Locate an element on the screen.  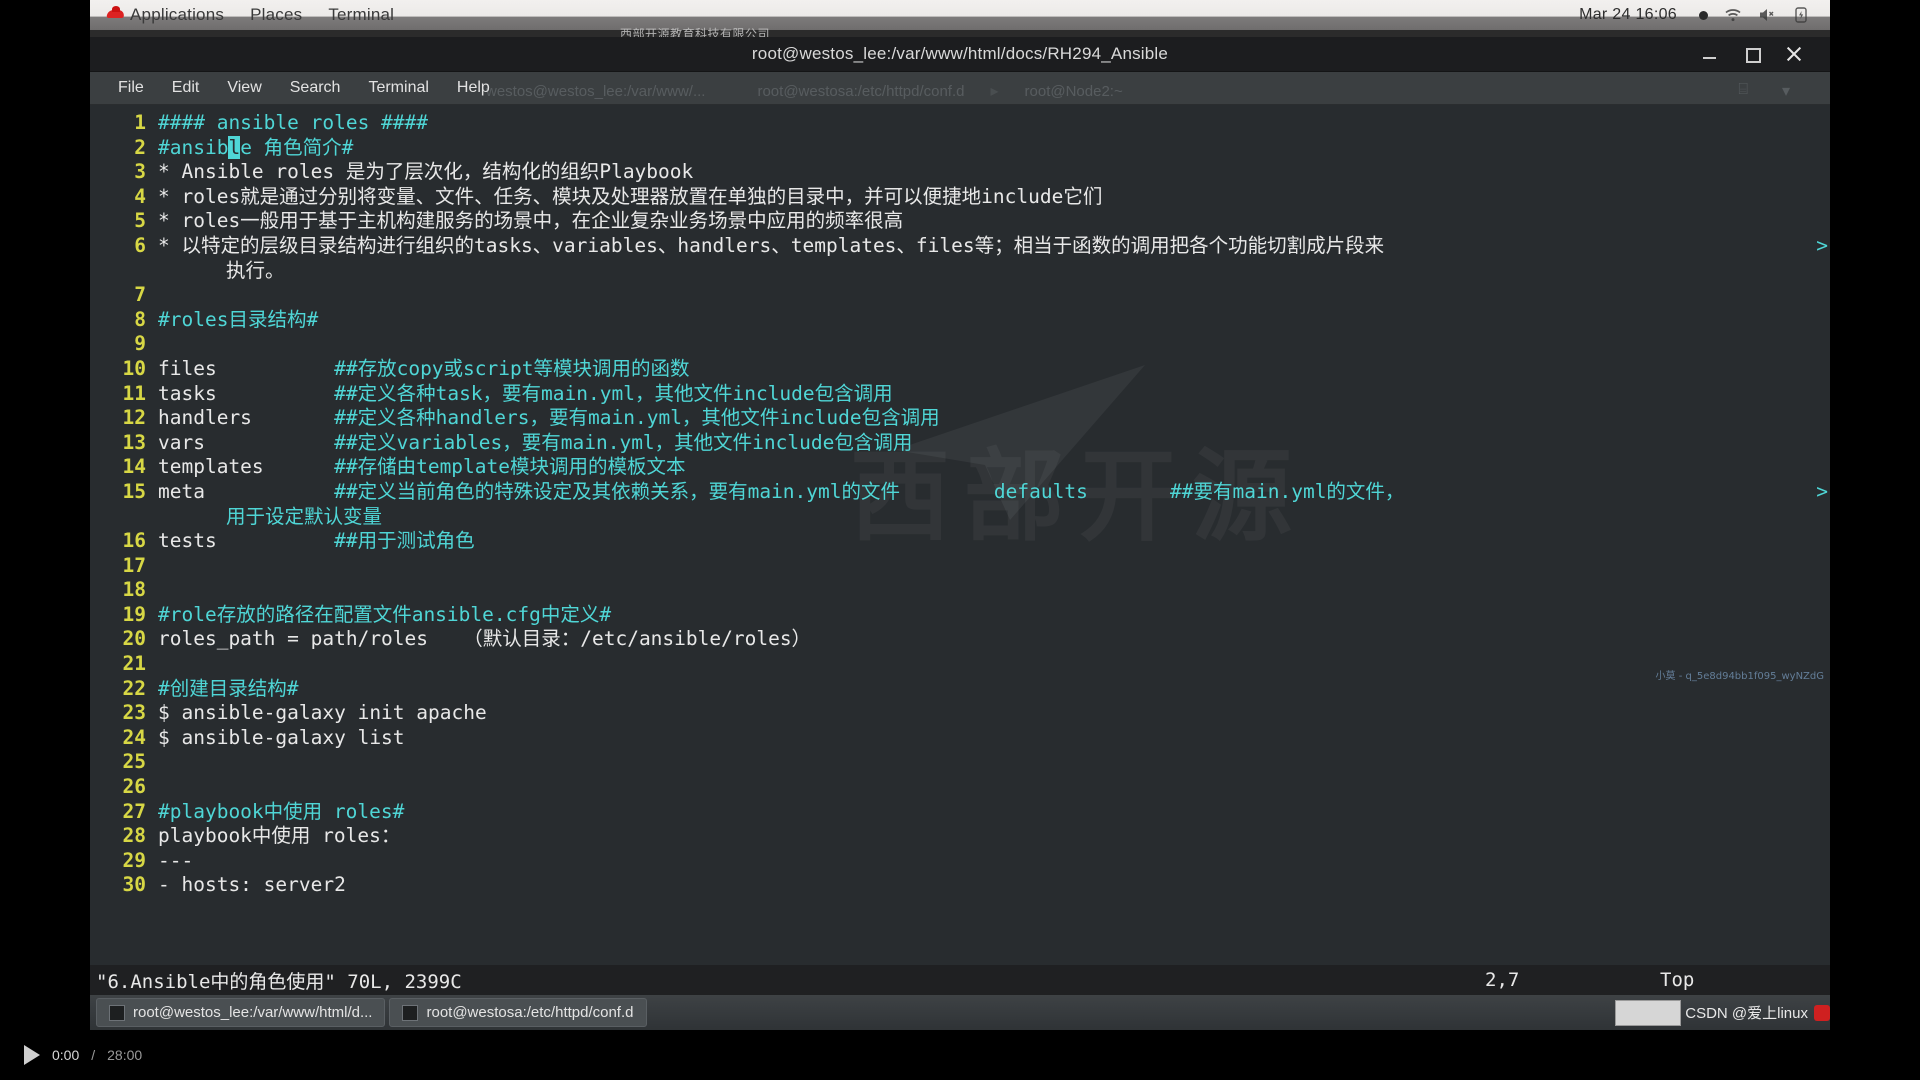
code-segment: files is located at coordinates (246, 368).